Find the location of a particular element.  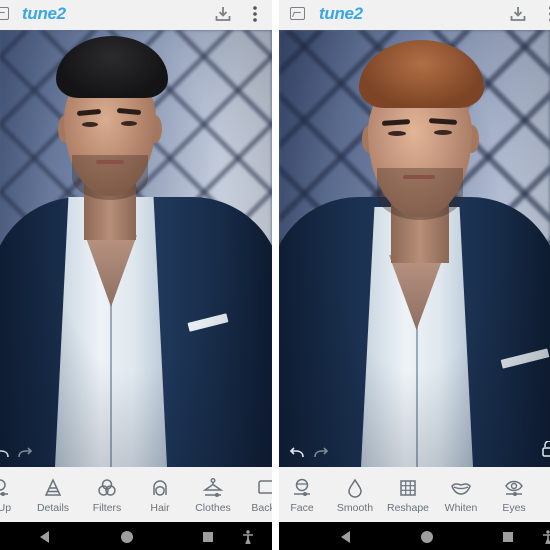

tool-eyes: Eyes is located at coordinates (514, 494).